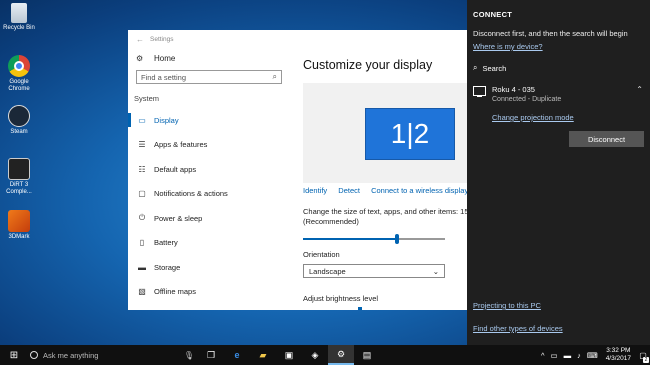 The width and height of the screenshot is (650, 365). I want to click on brightness-label: Adjust brightness level, so click(341, 298).